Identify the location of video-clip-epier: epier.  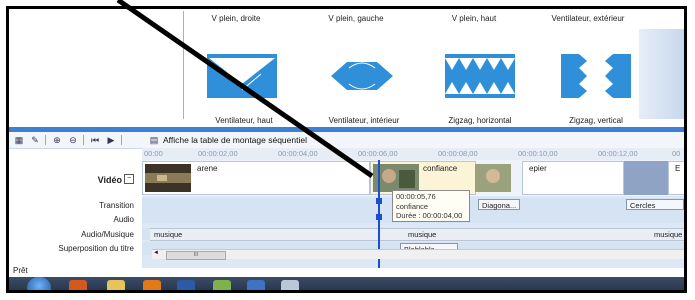
(573, 178).